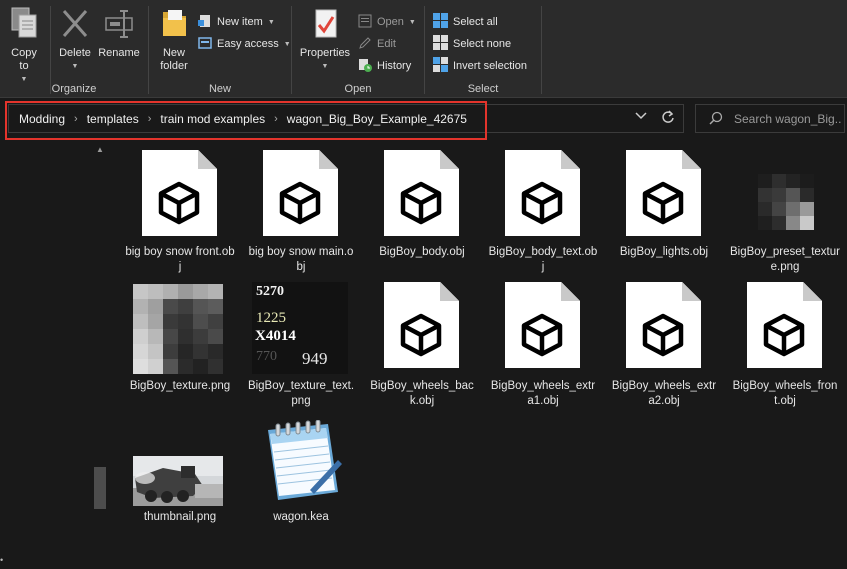 The width and height of the screenshot is (847, 569). What do you see at coordinates (394, 66) in the screenshot?
I see `history-label: History` at bounding box center [394, 66].